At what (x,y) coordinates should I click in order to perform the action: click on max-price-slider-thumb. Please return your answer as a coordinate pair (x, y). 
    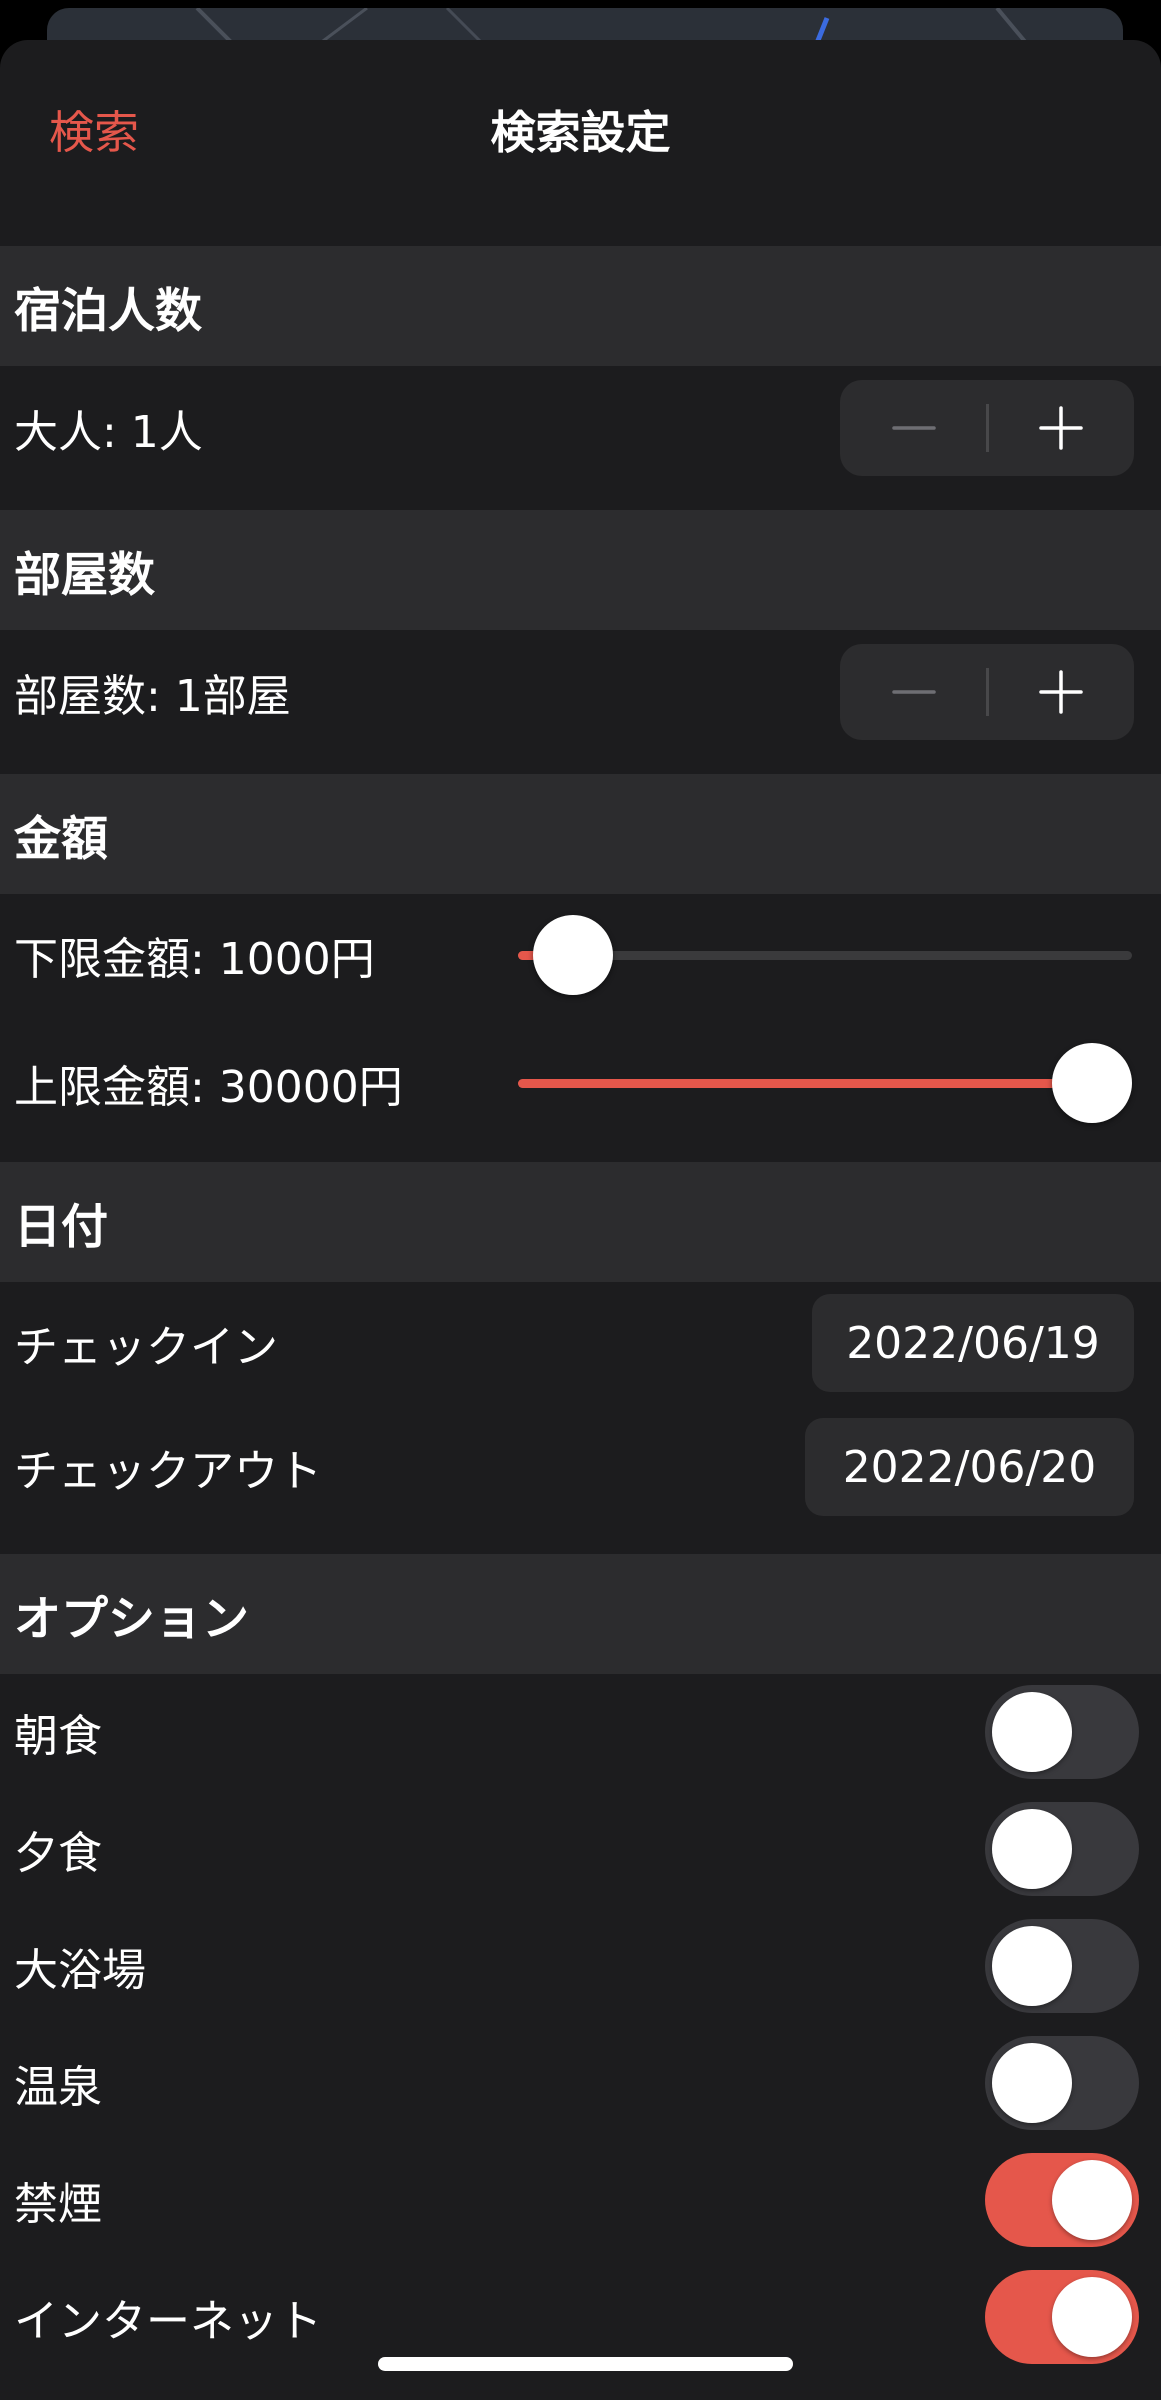
    Looking at the image, I should click on (1092, 1083).